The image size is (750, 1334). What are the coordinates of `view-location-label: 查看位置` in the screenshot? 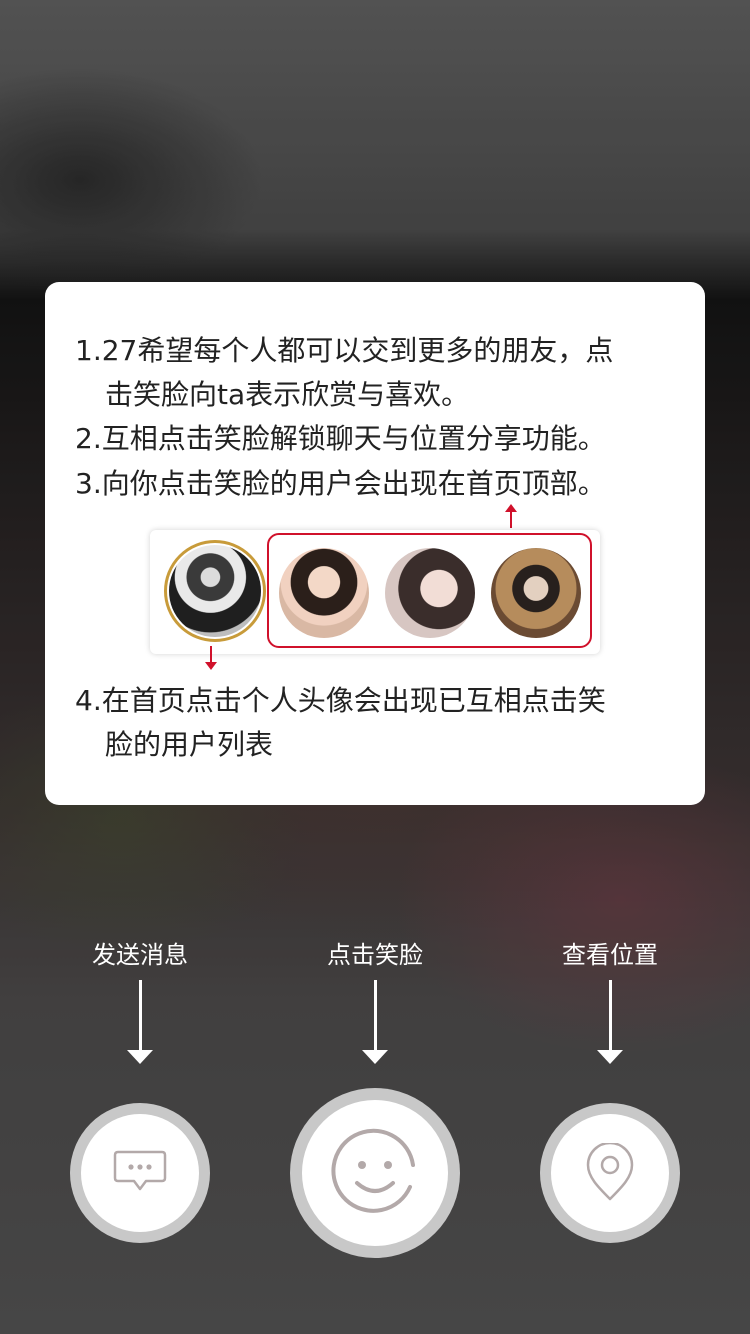 It's located at (610, 955).